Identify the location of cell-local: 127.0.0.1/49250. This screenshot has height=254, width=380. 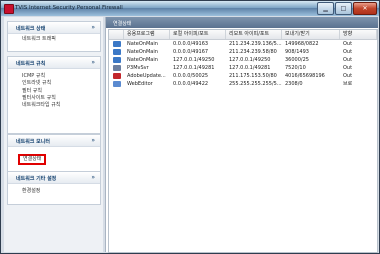
(194, 60).